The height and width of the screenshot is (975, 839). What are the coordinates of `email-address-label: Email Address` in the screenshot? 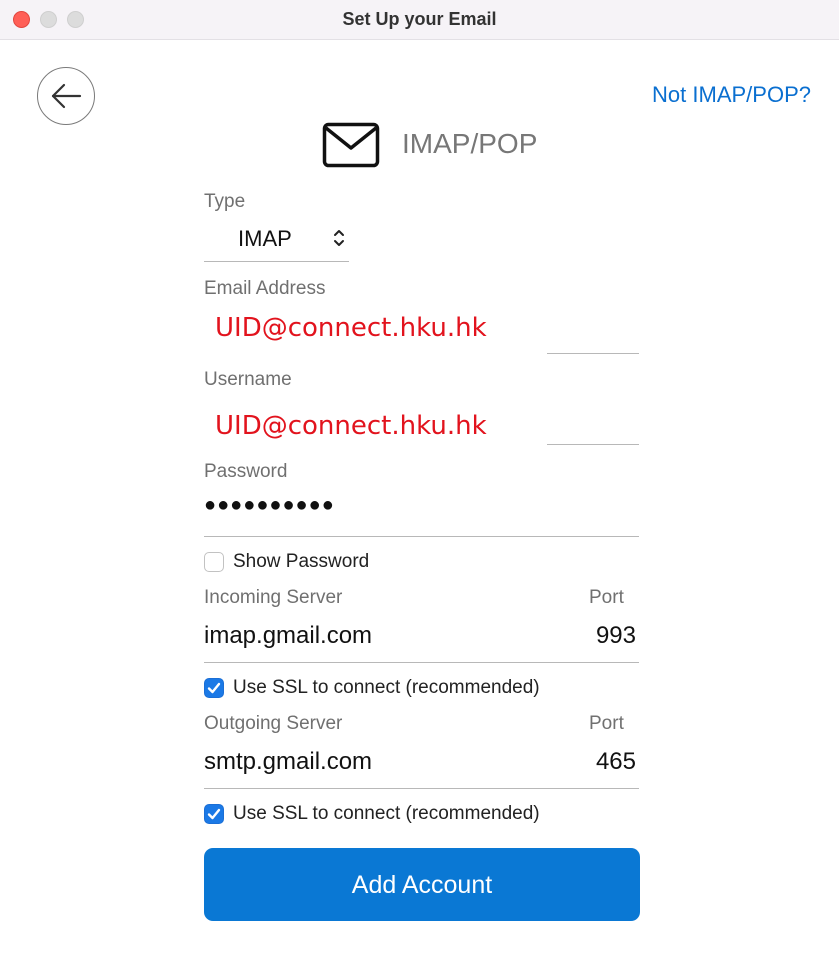 It's located at (265, 288).